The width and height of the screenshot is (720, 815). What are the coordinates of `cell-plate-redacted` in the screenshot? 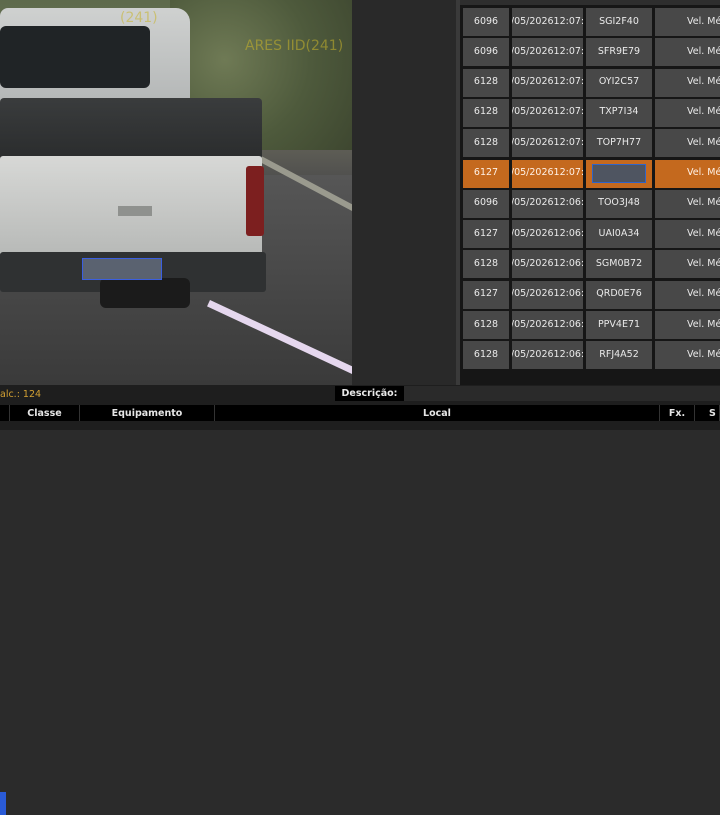 It's located at (619, 173).